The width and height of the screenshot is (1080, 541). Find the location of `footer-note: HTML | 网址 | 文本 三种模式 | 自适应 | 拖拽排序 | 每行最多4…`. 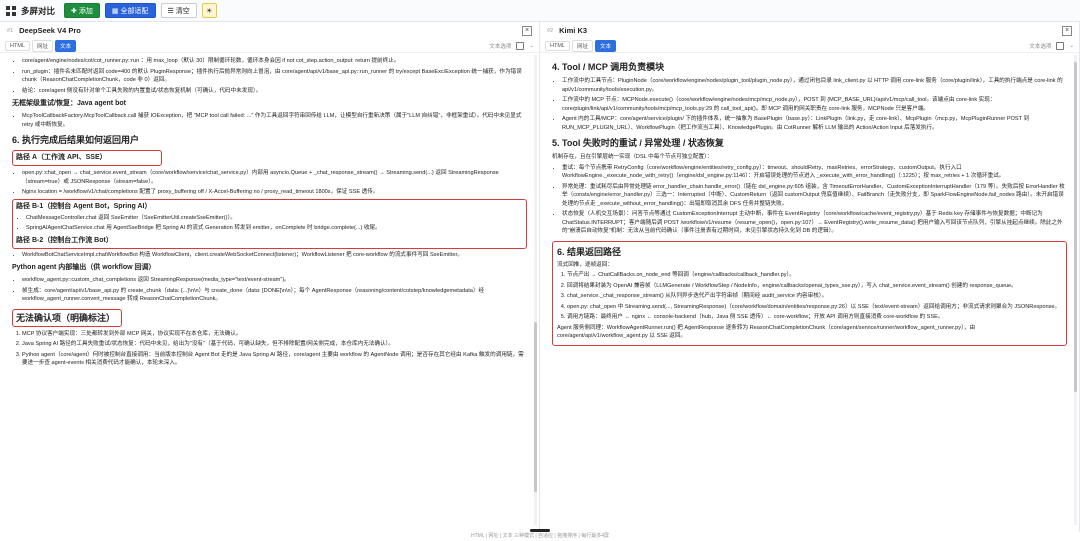

footer-note: HTML | 网址 | 文本 三种模式 | 自适应 | 拖拽排序 | 每行最多4… is located at coordinates (540, 536).